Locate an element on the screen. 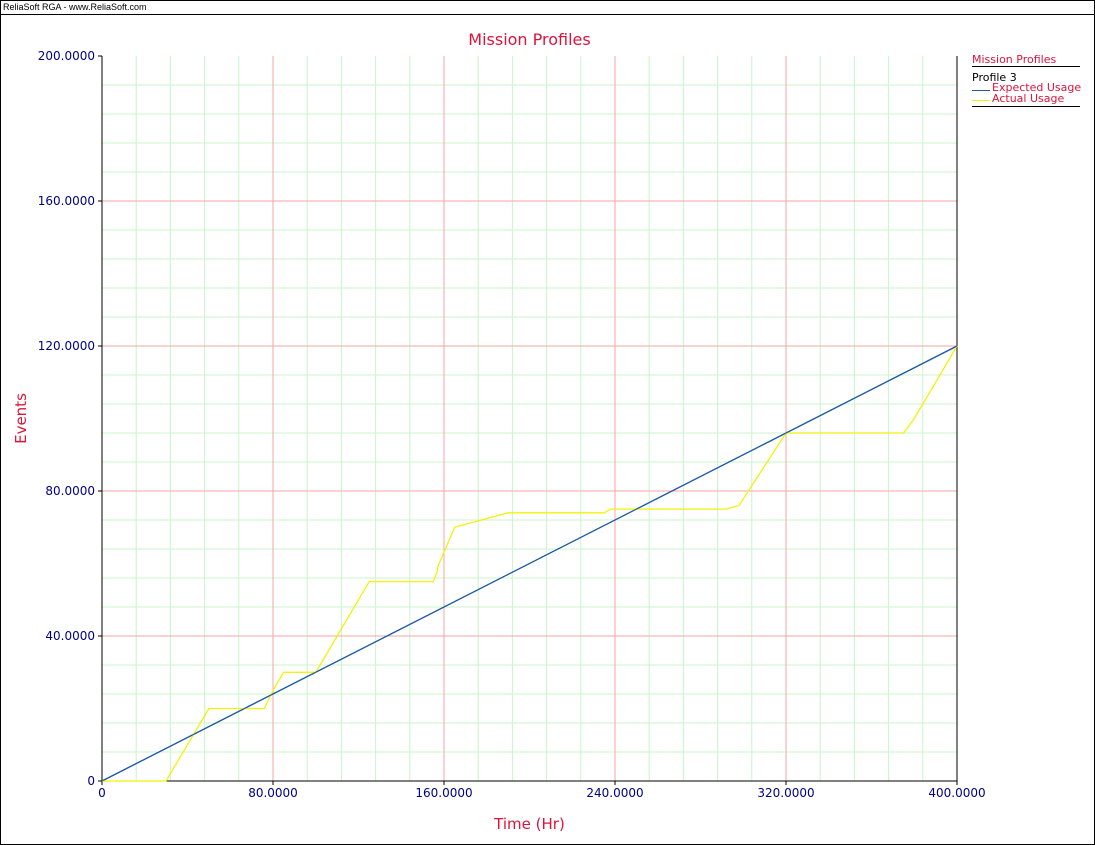 Image resolution: width=1095 pixels, height=845 pixels. x-tick-label: 400.0000 is located at coordinates (956, 793).